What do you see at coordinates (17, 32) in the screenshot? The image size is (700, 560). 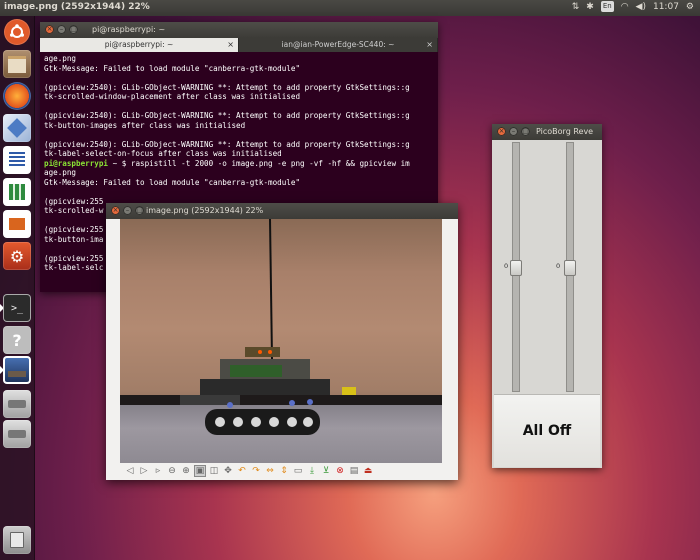 I see `dash-home-icon` at bounding box center [17, 32].